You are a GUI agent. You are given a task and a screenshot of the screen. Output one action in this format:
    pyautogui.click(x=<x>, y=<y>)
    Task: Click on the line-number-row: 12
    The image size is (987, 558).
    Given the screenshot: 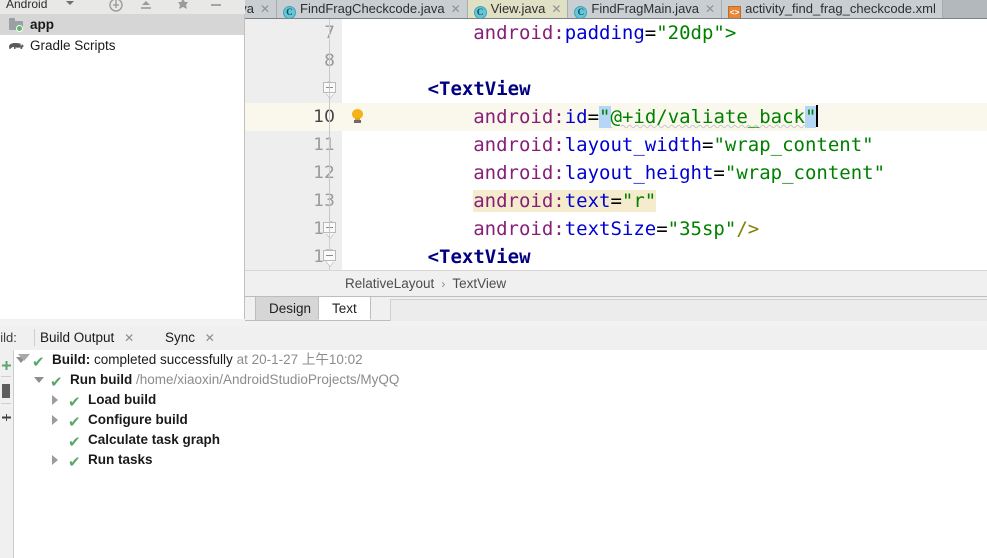 What is the action you would take?
    pyautogui.click(x=293, y=173)
    